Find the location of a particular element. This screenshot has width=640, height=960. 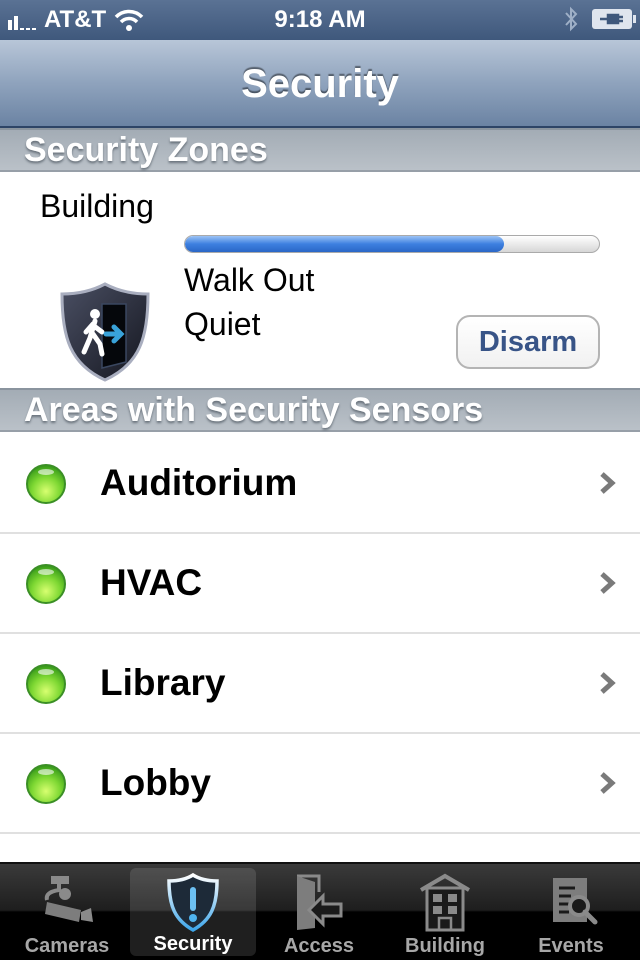

area-row-auditorium: Auditorium is located at coordinates (320, 484).